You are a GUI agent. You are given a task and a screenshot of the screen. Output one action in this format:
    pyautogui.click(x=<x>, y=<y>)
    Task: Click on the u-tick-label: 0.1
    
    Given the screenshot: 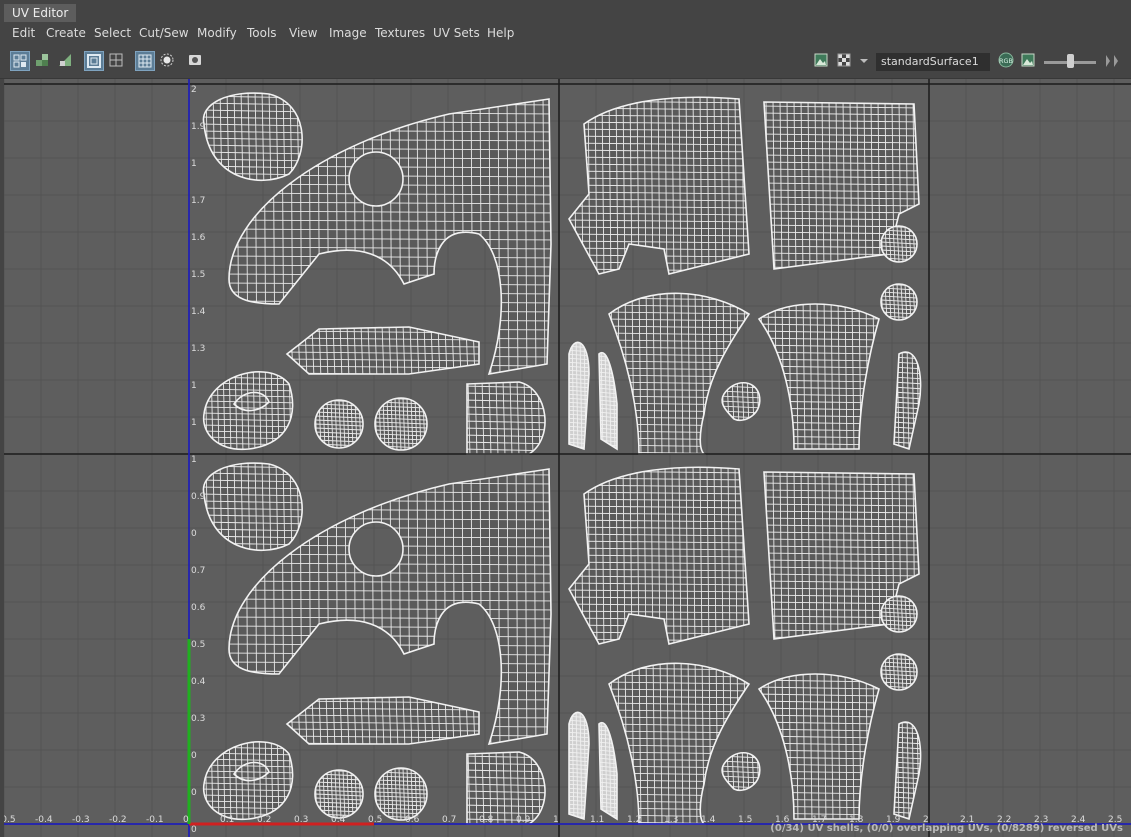 What is the action you would take?
    pyautogui.click(x=227, y=820)
    